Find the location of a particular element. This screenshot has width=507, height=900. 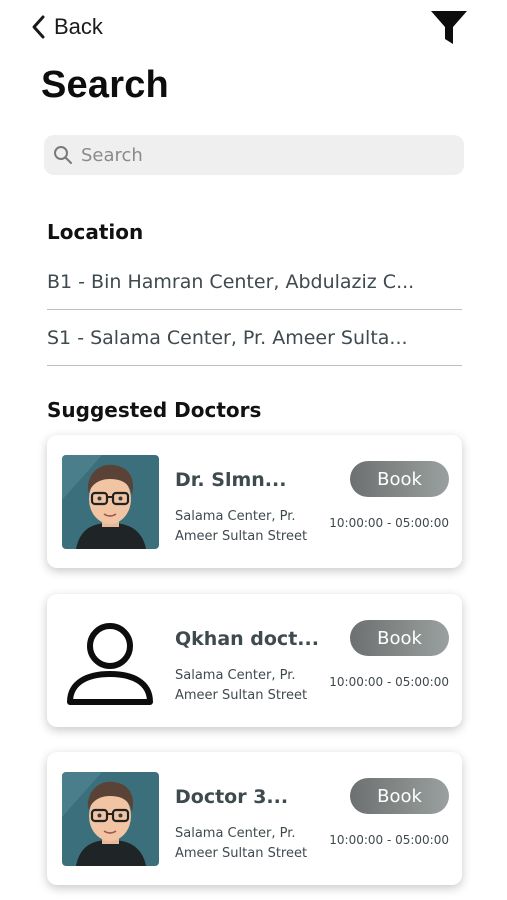

search-bar is located at coordinates (254, 155).